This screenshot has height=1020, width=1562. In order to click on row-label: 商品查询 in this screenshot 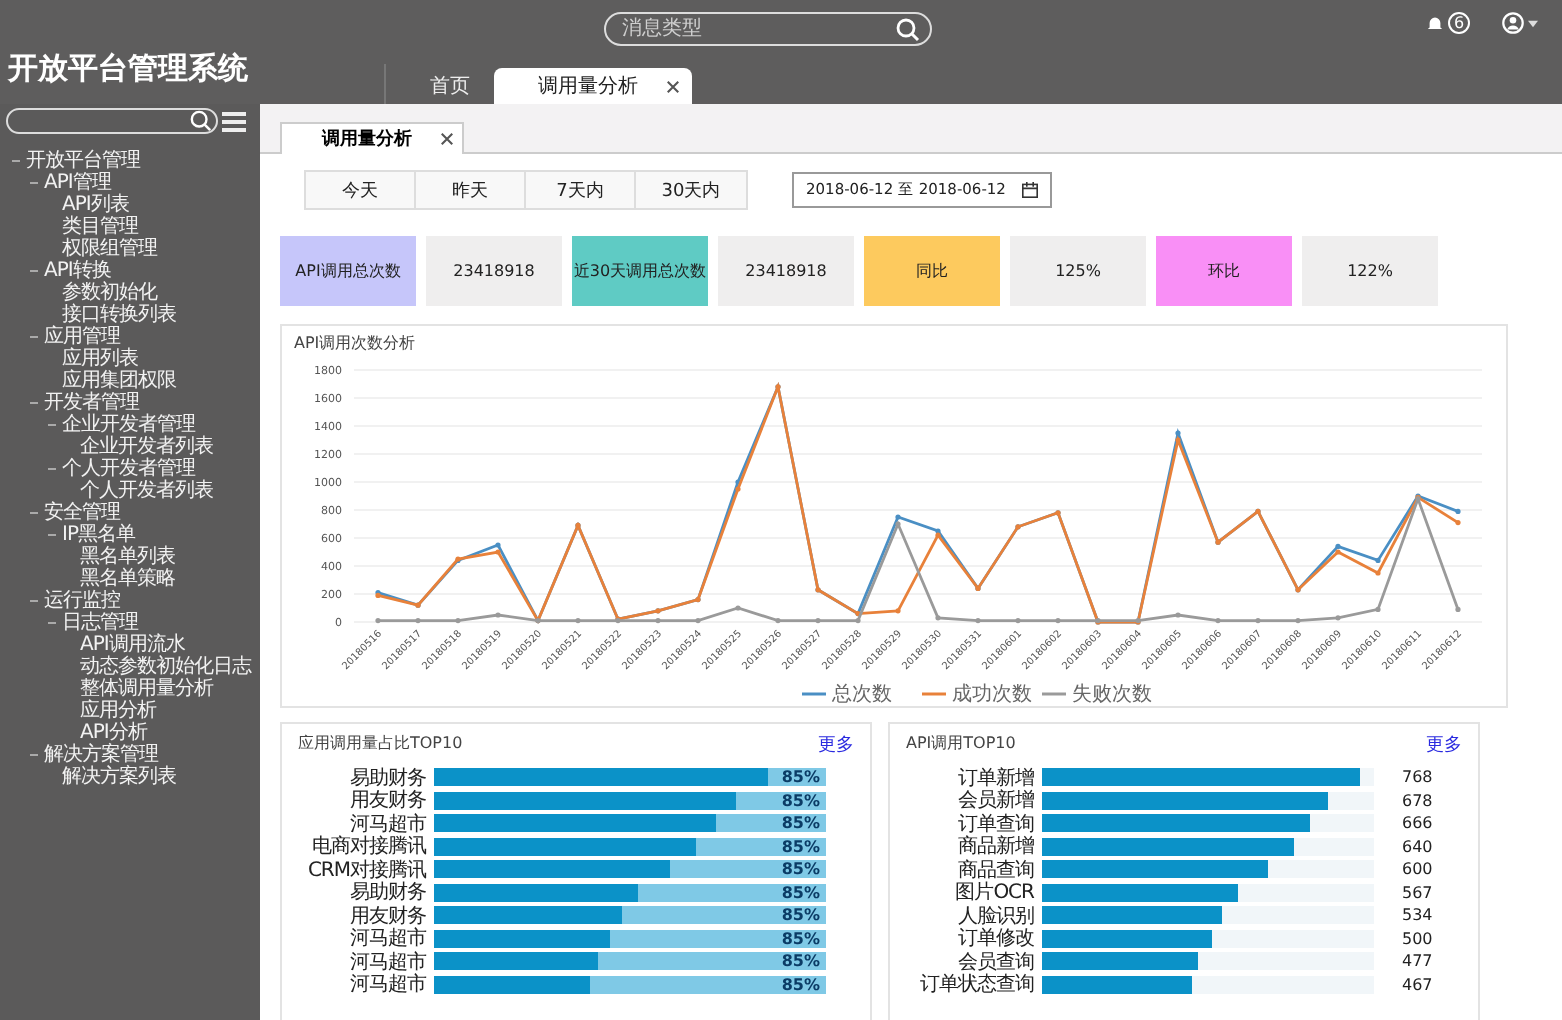, I will do `click(995, 869)`.